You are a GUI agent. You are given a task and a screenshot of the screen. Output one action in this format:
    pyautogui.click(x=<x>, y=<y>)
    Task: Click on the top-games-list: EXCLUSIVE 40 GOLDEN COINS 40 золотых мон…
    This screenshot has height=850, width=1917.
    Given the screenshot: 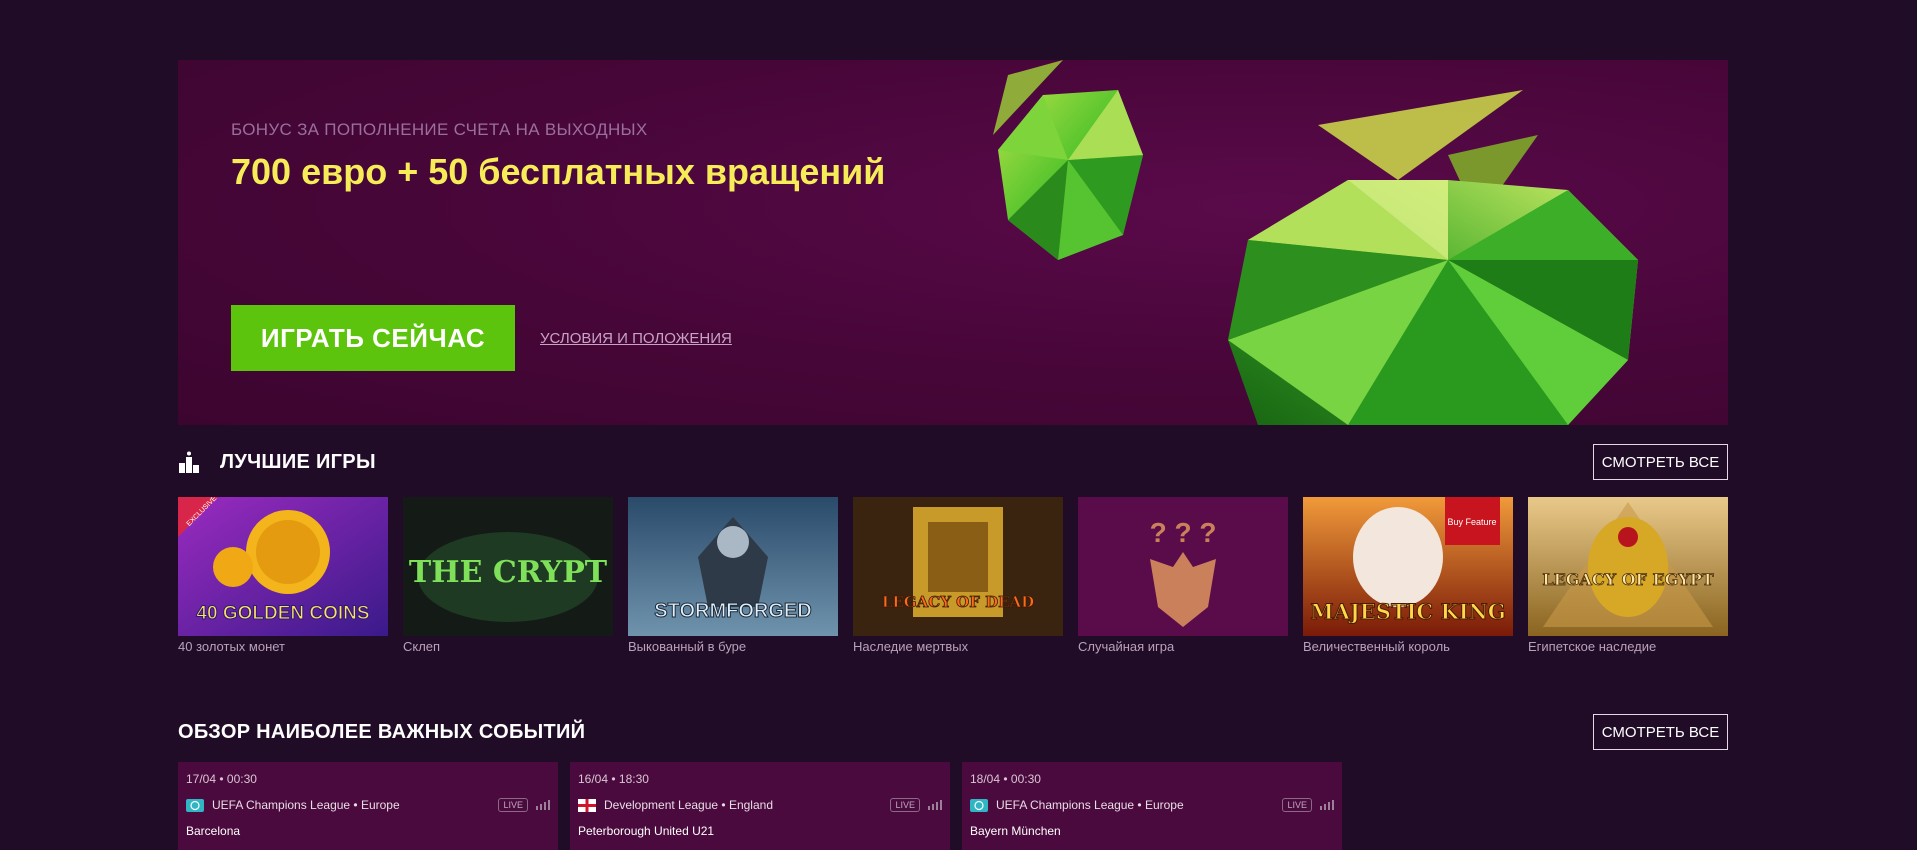 What is the action you would take?
    pyautogui.click(x=953, y=575)
    